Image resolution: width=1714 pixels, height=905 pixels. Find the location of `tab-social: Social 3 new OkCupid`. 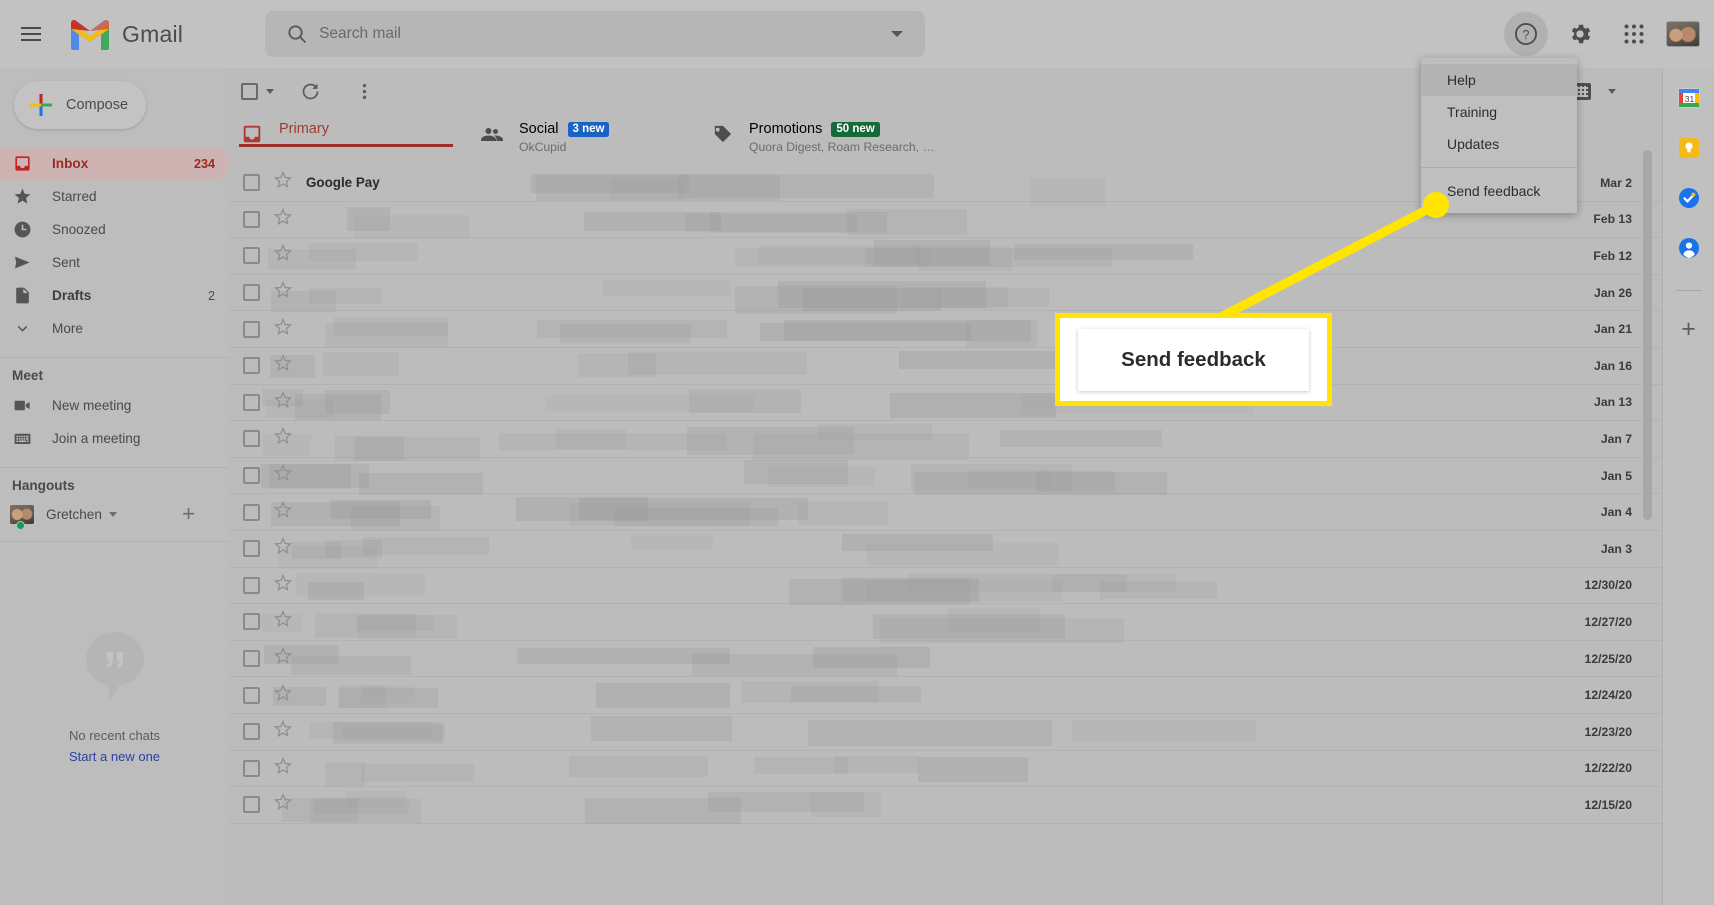

tab-social: Social 3 new OkCupid is located at coordinates (594, 134).